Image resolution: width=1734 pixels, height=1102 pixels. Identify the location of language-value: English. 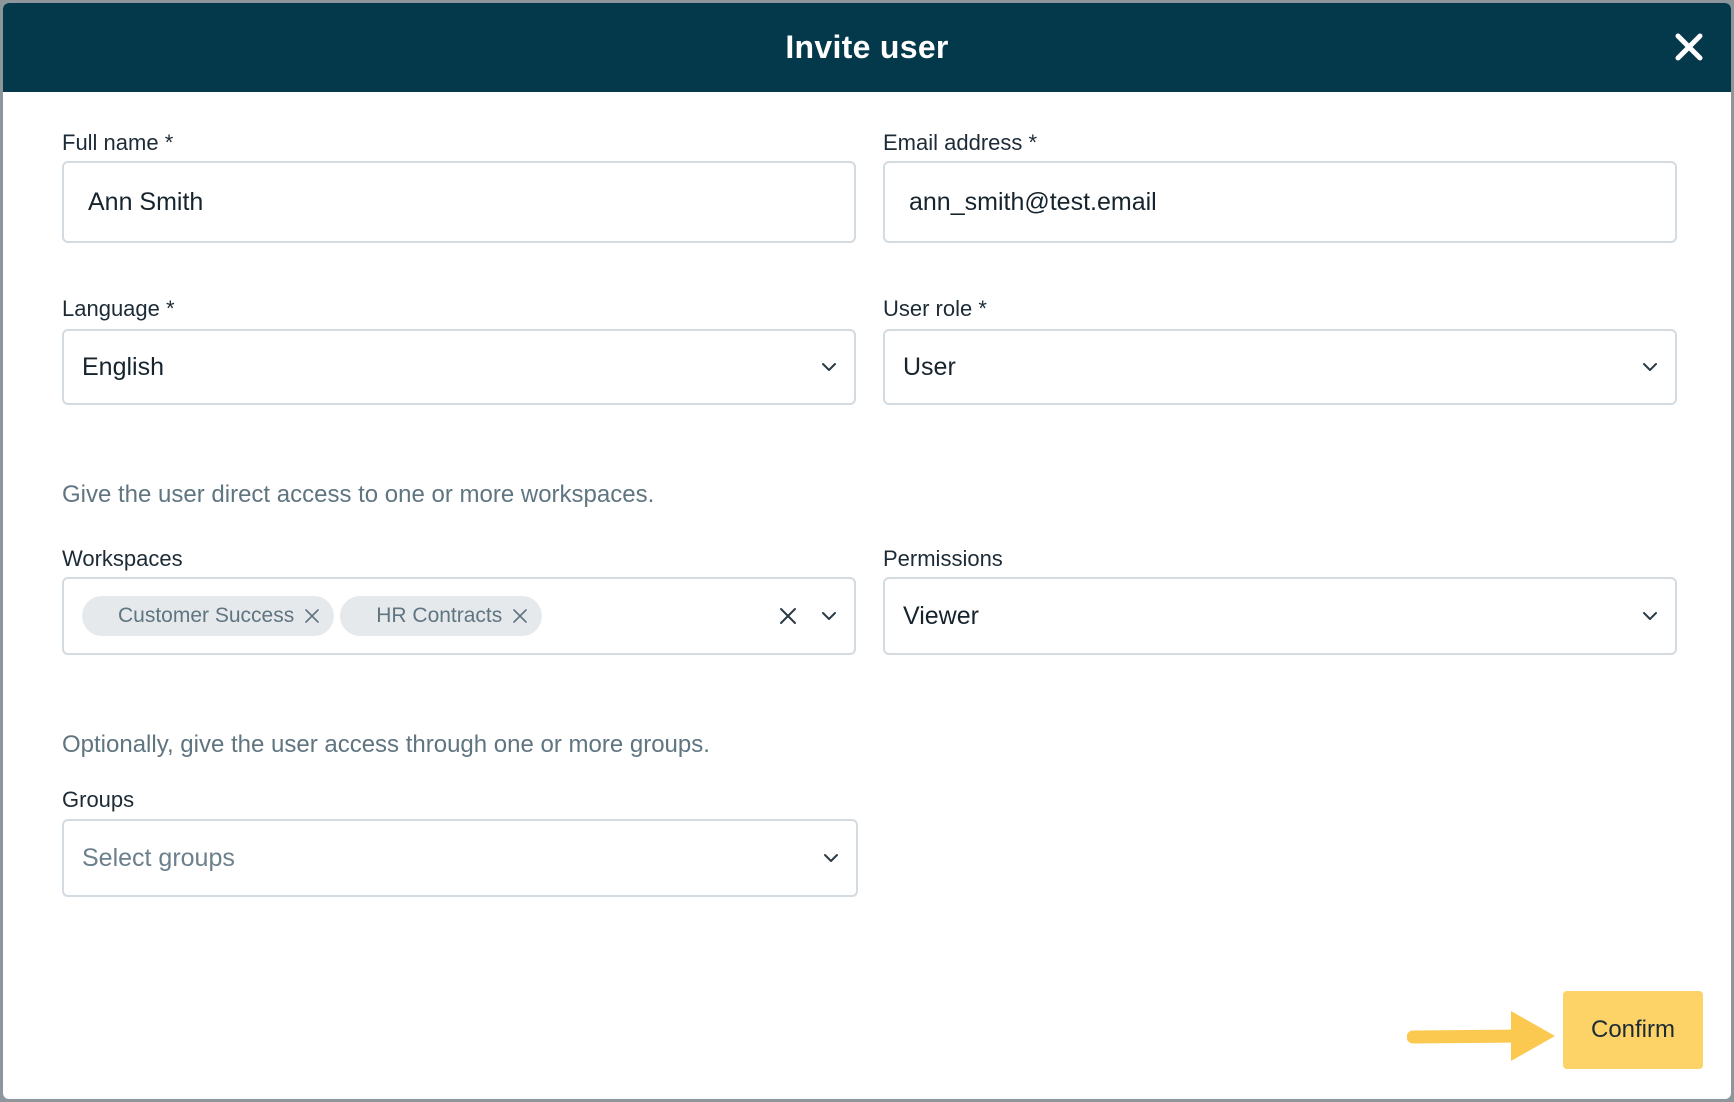
(123, 366).